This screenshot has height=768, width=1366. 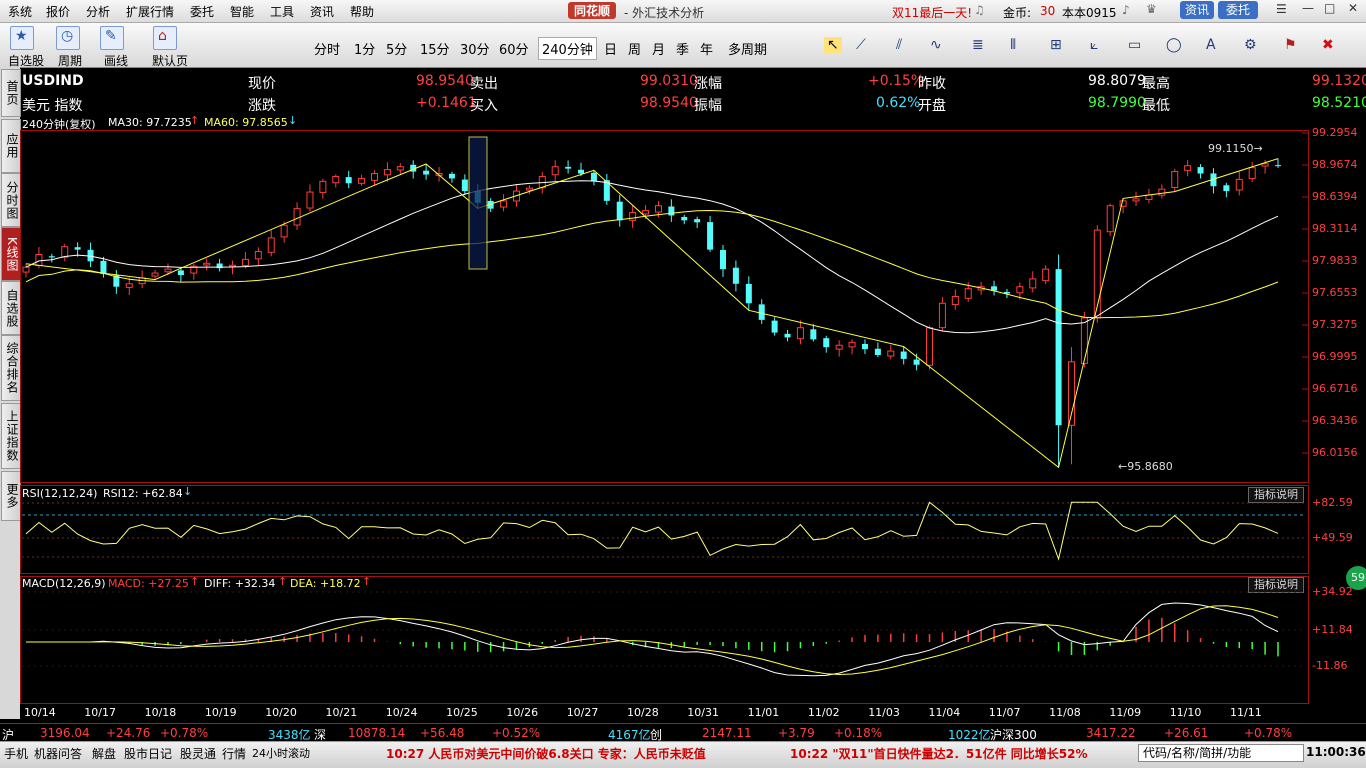 What do you see at coordinates (664, 529) in the screenshot?
I see `rsi-panel-frame` at bounding box center [664, 529].